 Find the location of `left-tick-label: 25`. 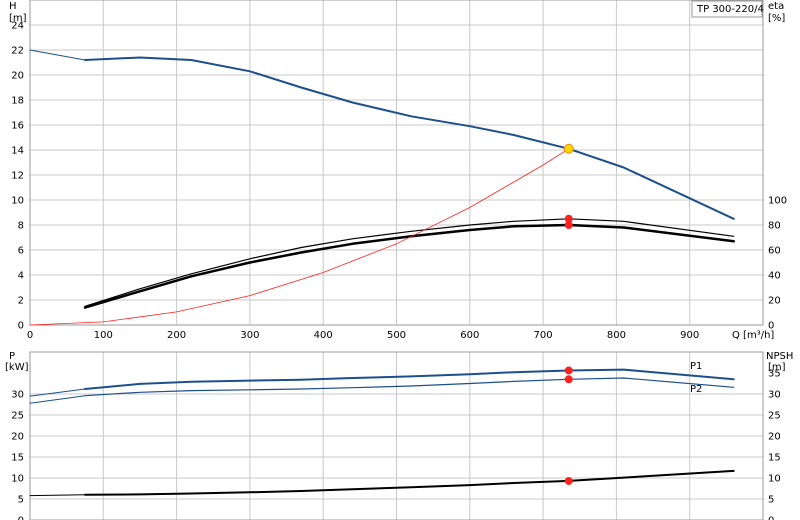

left-tick-label: 25 is located at coordinates (17, 416).